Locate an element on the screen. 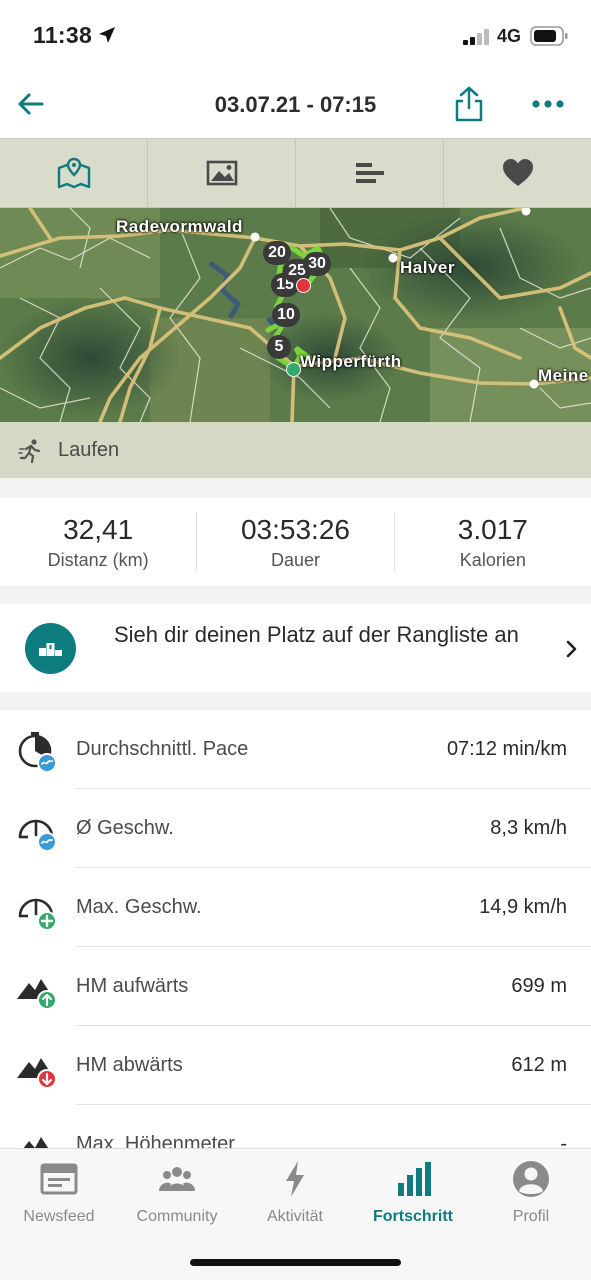 The height and width of the screenshot is (1280, 591). nav-community: Community is located at coordinates (177, 1192).